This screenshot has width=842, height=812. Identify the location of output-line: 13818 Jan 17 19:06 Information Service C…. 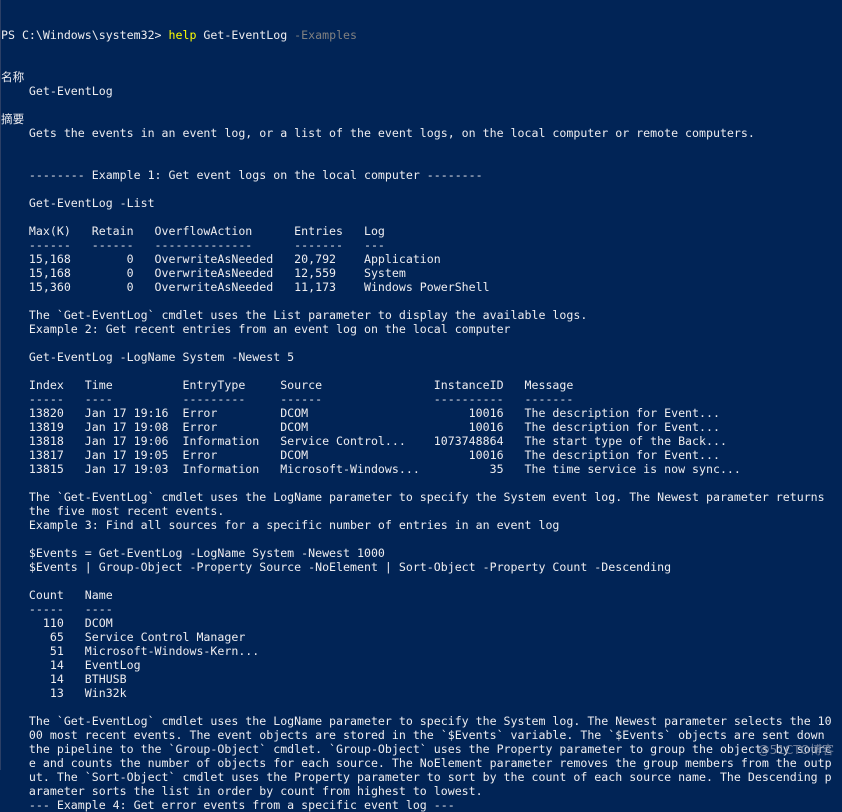
(364, 441).